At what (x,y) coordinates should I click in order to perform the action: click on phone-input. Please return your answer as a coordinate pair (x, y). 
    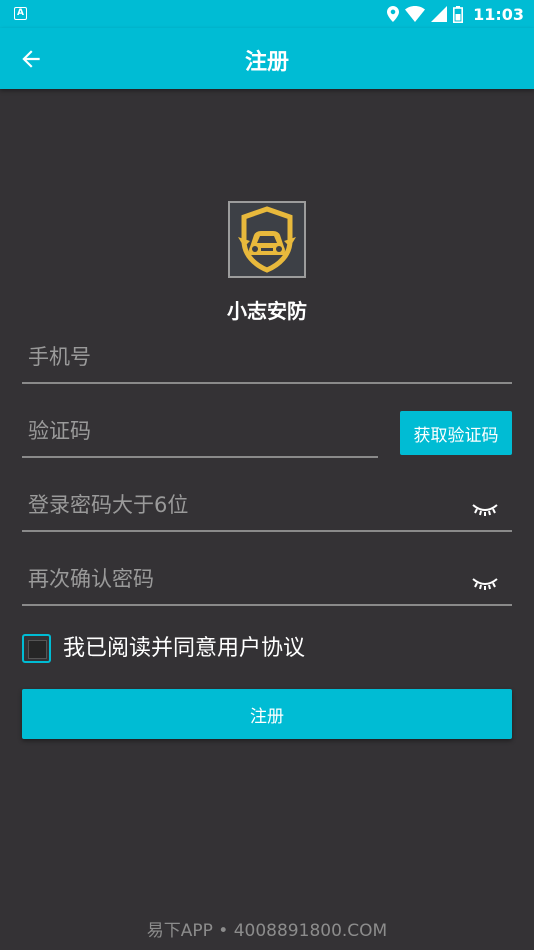
    Looking at the image, I should click on (267, 357).